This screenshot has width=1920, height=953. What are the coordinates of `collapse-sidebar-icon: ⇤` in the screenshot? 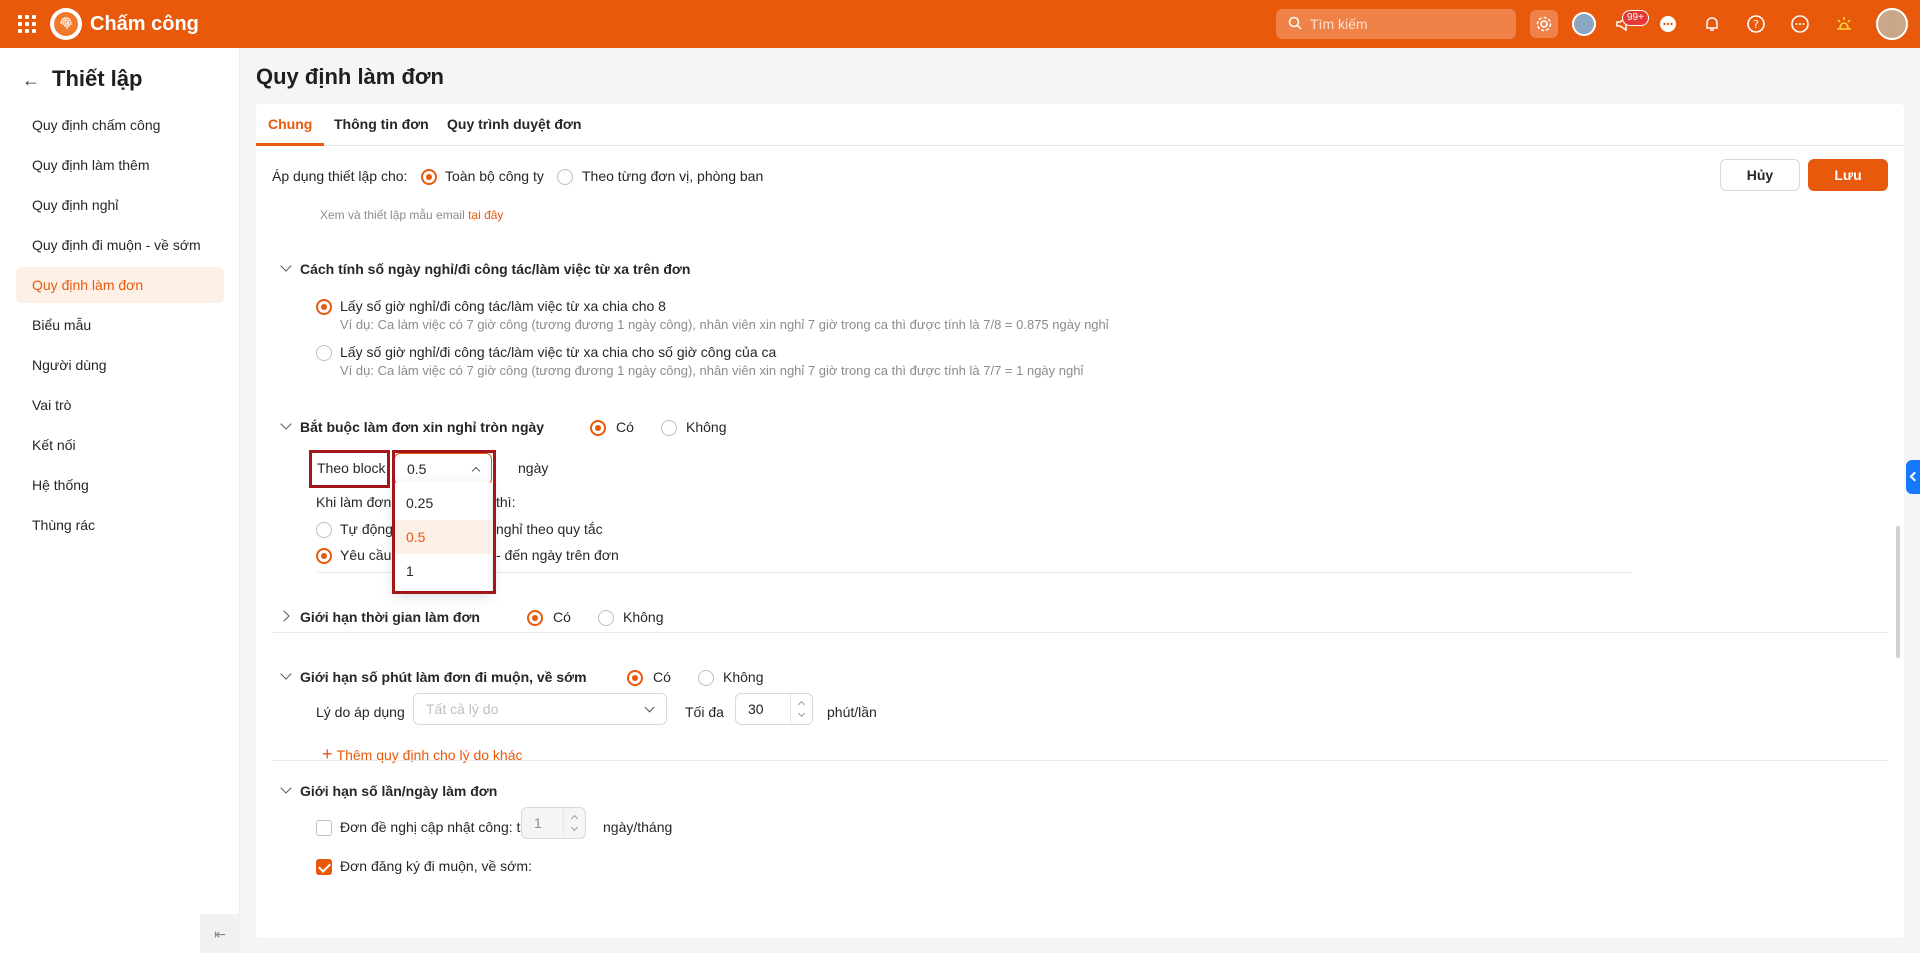 It's located at (220, 933).